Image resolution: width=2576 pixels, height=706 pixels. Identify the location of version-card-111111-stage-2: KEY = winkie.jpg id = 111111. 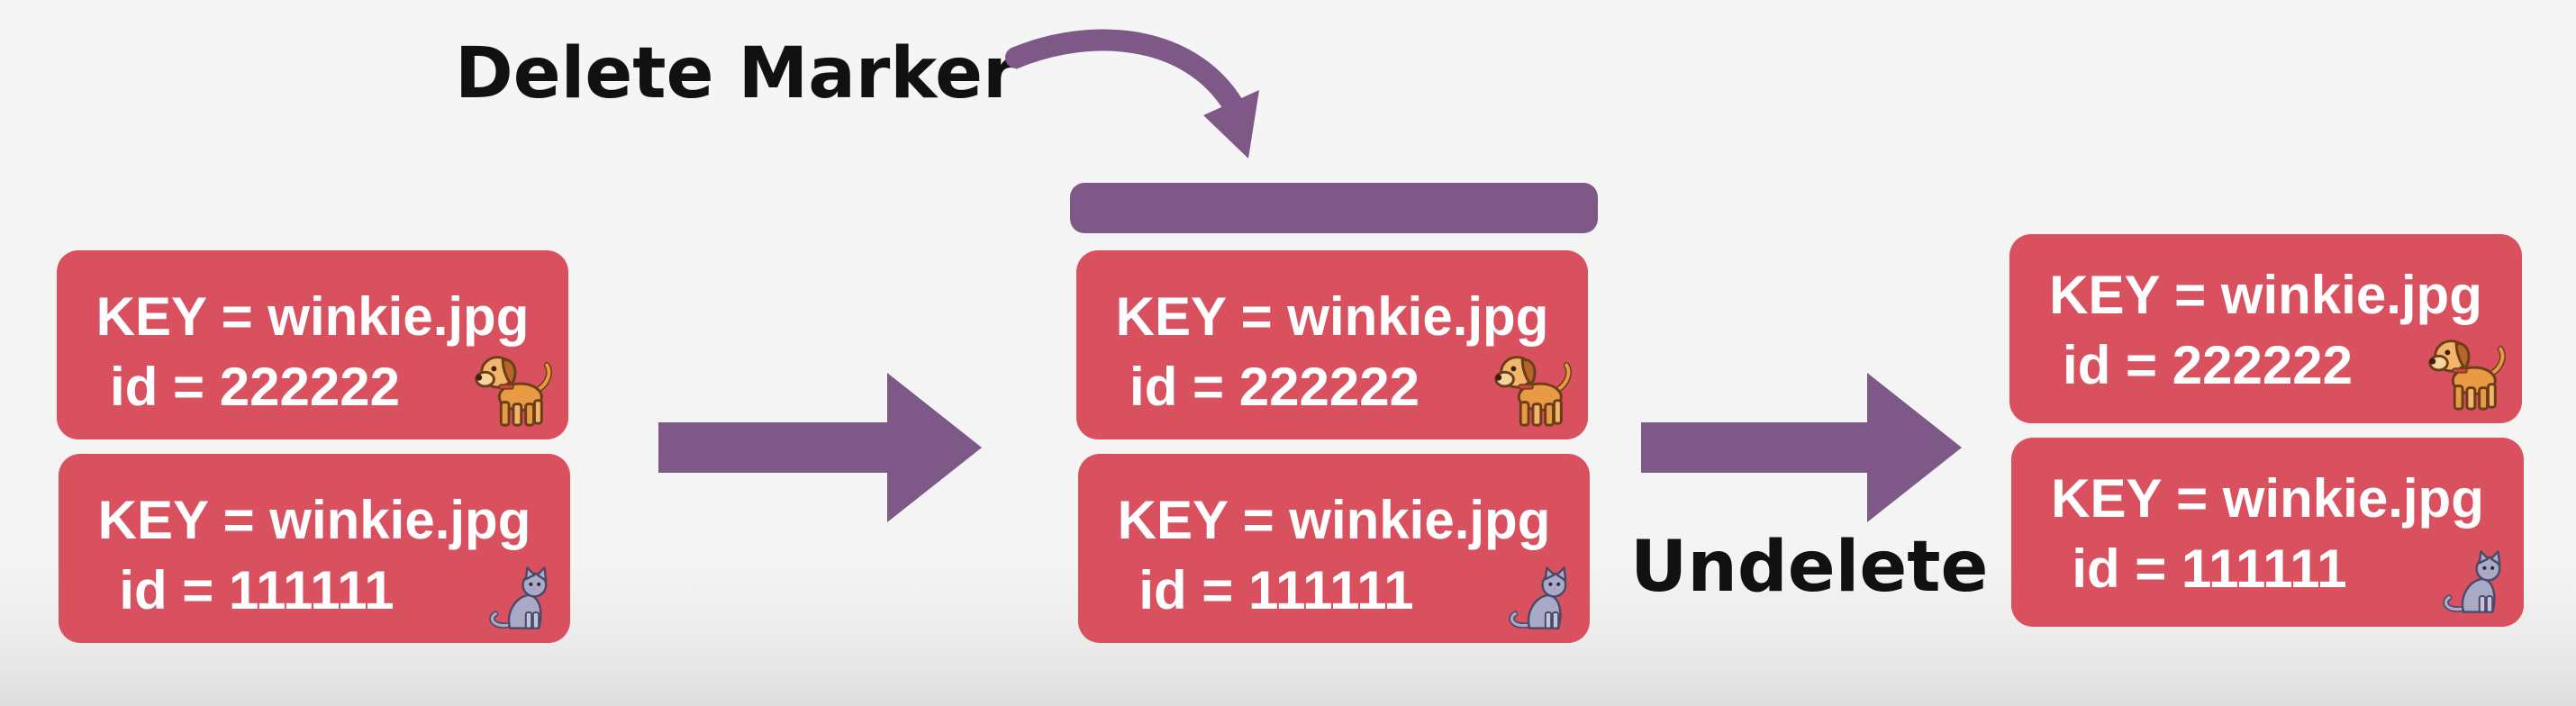
(1334, 548).